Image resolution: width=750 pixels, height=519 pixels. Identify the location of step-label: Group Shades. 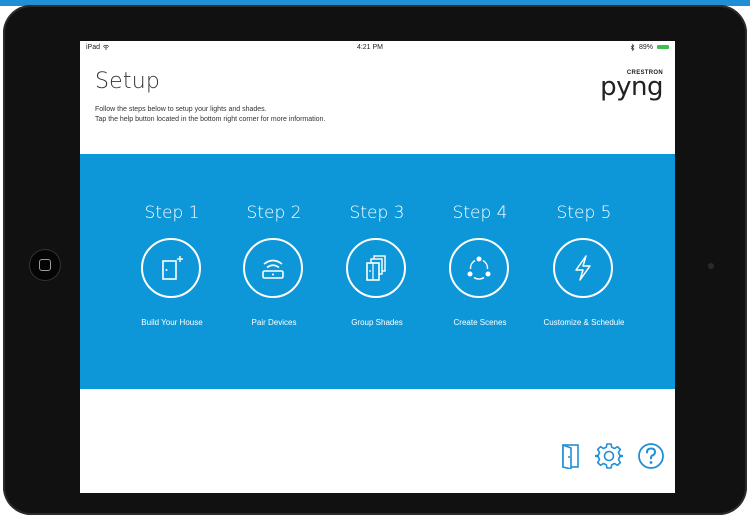
(377, 322).